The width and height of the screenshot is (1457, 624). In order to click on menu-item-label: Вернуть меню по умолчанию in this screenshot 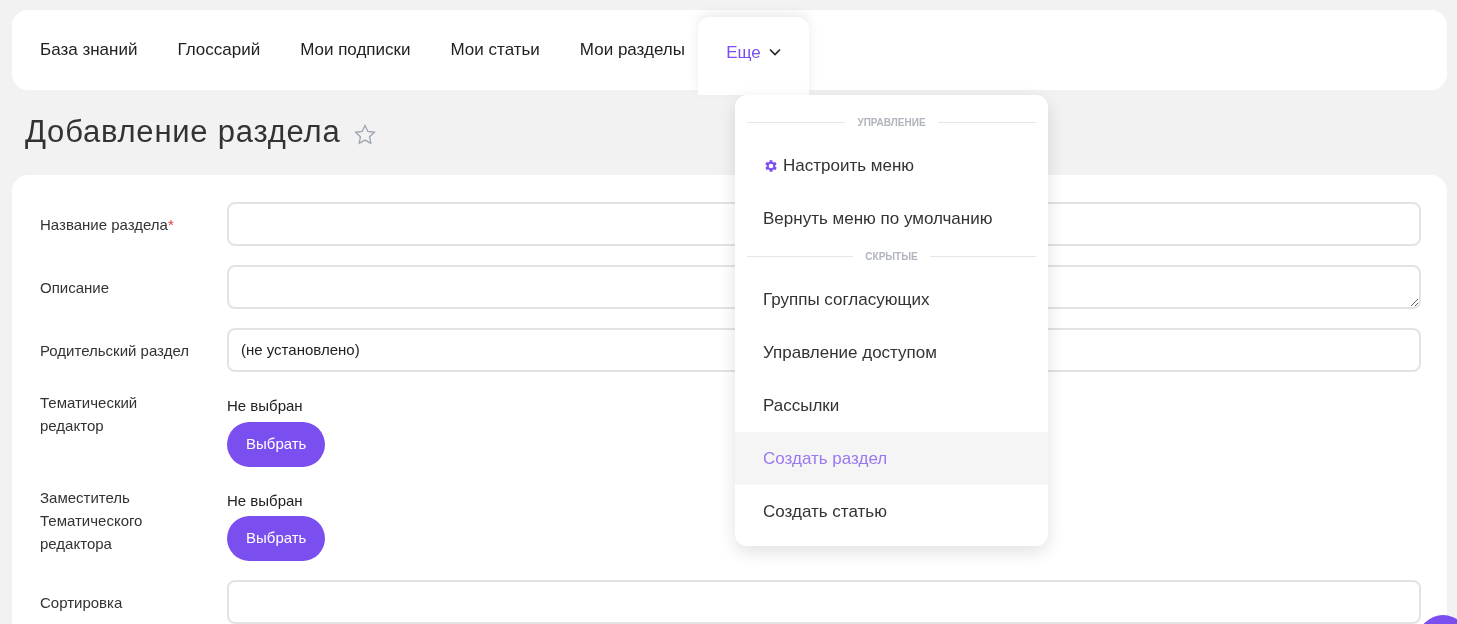, I will do `click(878, 218)`.